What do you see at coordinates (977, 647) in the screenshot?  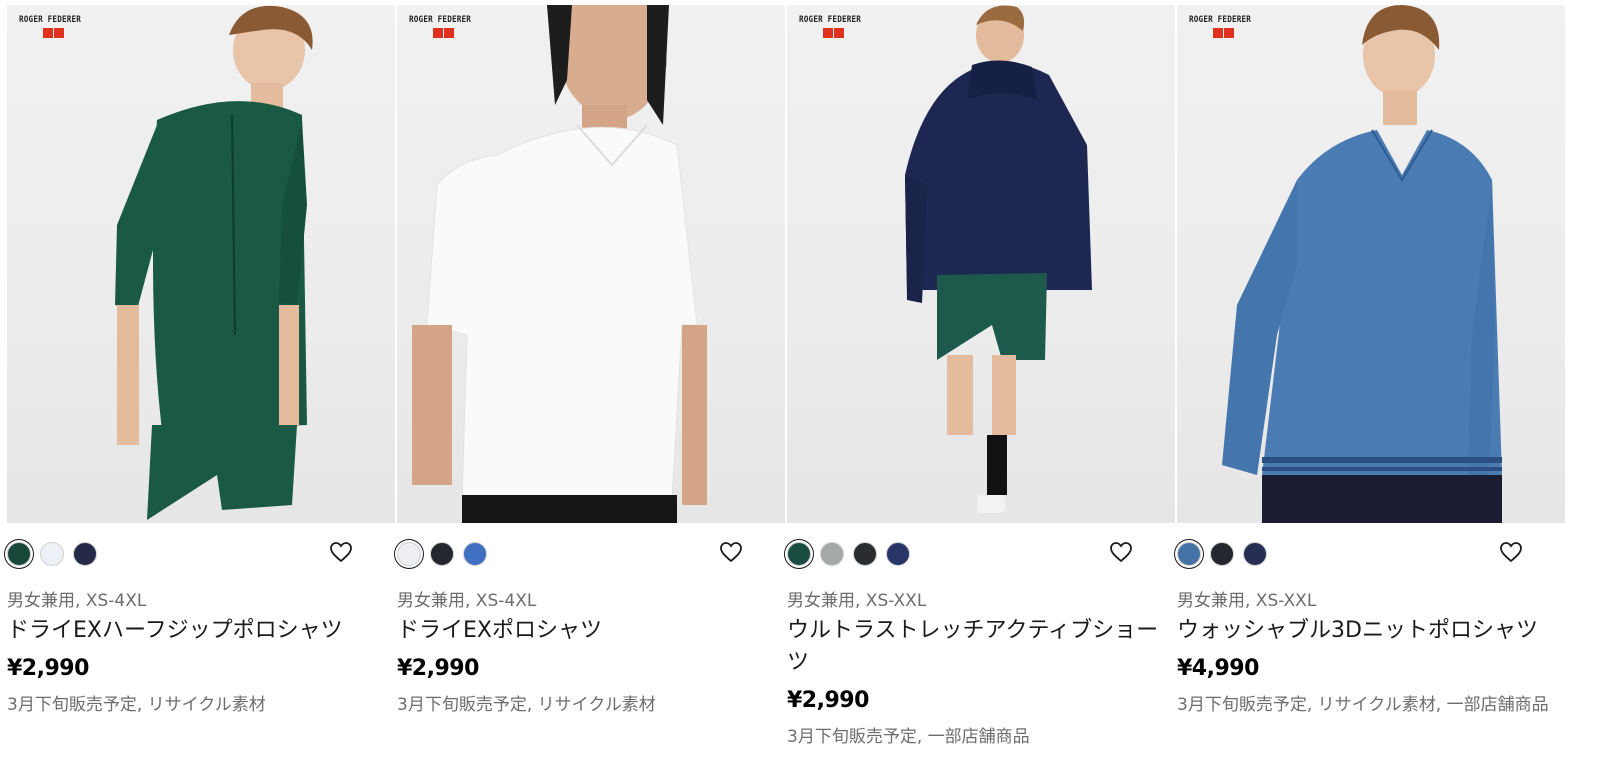 I see `product-name: ウルトラストレッチアクティブショーツ` at bounding box center [977, 647].